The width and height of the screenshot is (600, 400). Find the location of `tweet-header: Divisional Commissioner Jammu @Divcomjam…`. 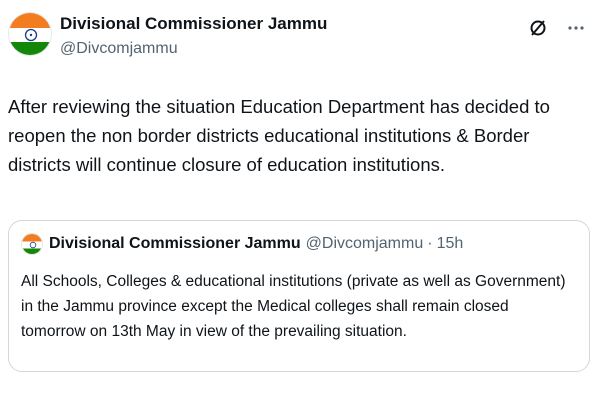

tweet-header: Divisional Commissioner Jammu @Divcomjam… is located at coordinates (300, 42).